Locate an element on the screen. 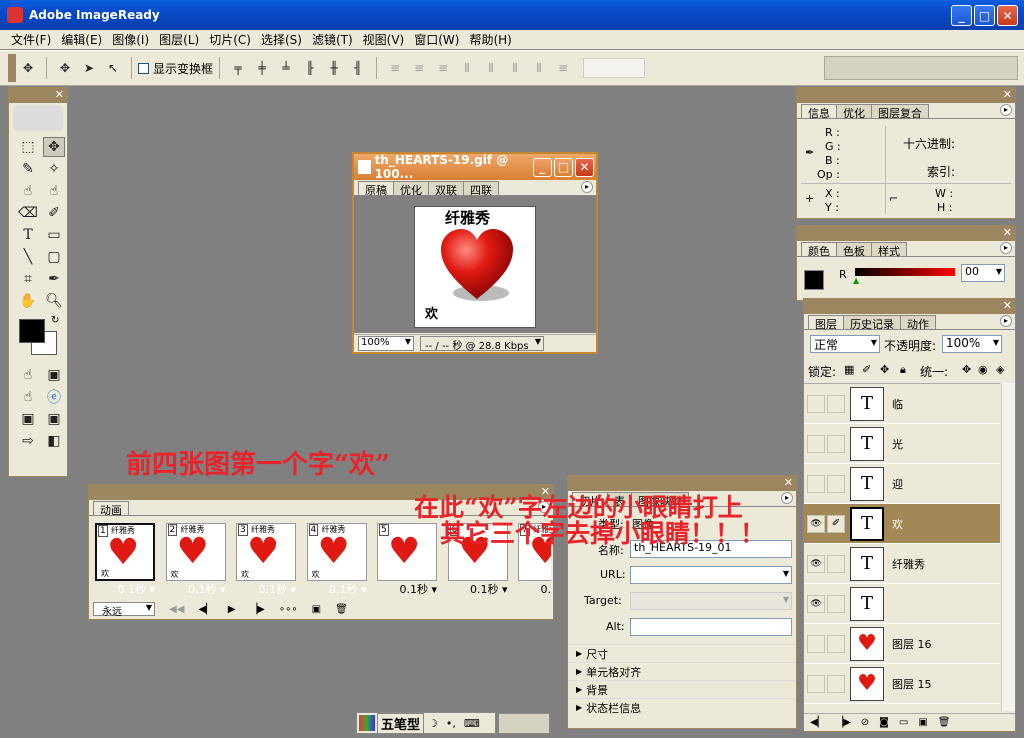  standard-mode-icon: ▣ is located at coordinates (28, 419).